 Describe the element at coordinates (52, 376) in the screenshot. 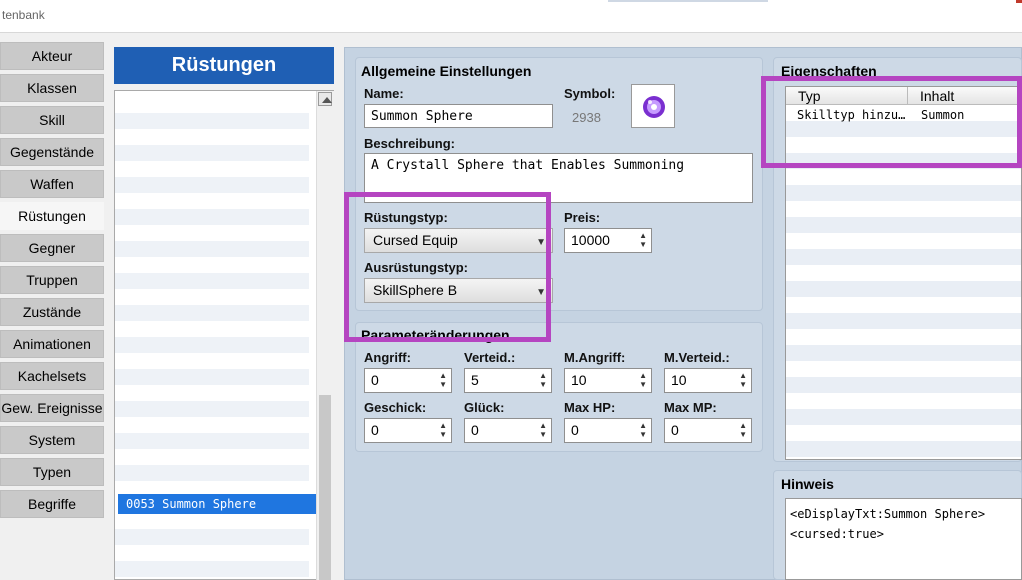

I see `nav-item-kachelsets: Kachelsets` at that location.